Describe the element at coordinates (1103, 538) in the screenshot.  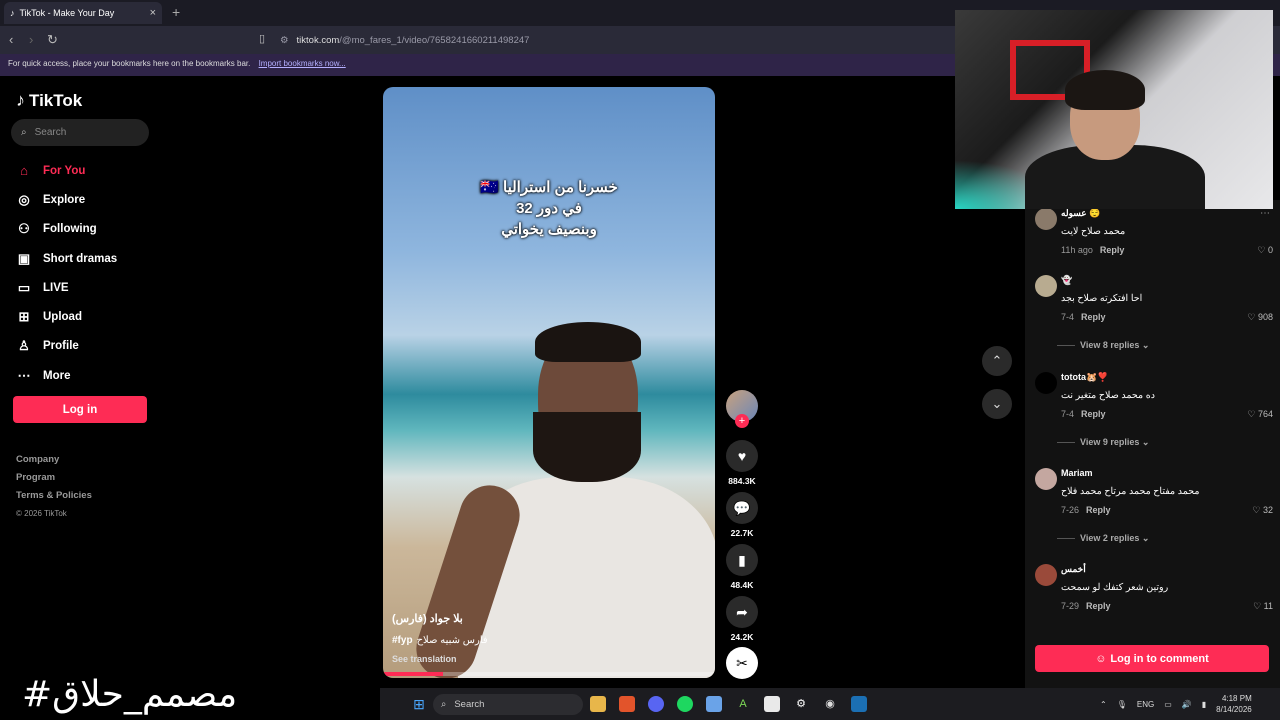
I see `view-replies-button: View 2 replies ⌄` at that location.